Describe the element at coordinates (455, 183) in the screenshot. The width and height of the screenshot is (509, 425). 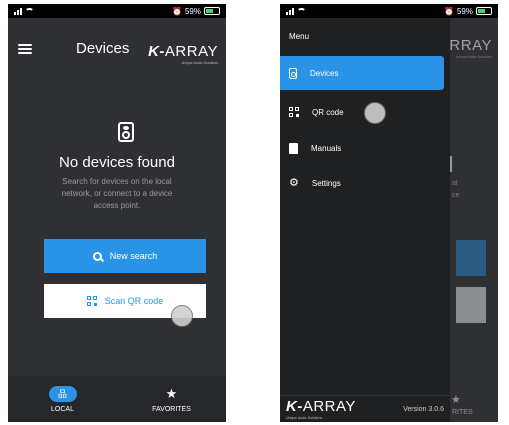
I see `description-peek: al` at that location.